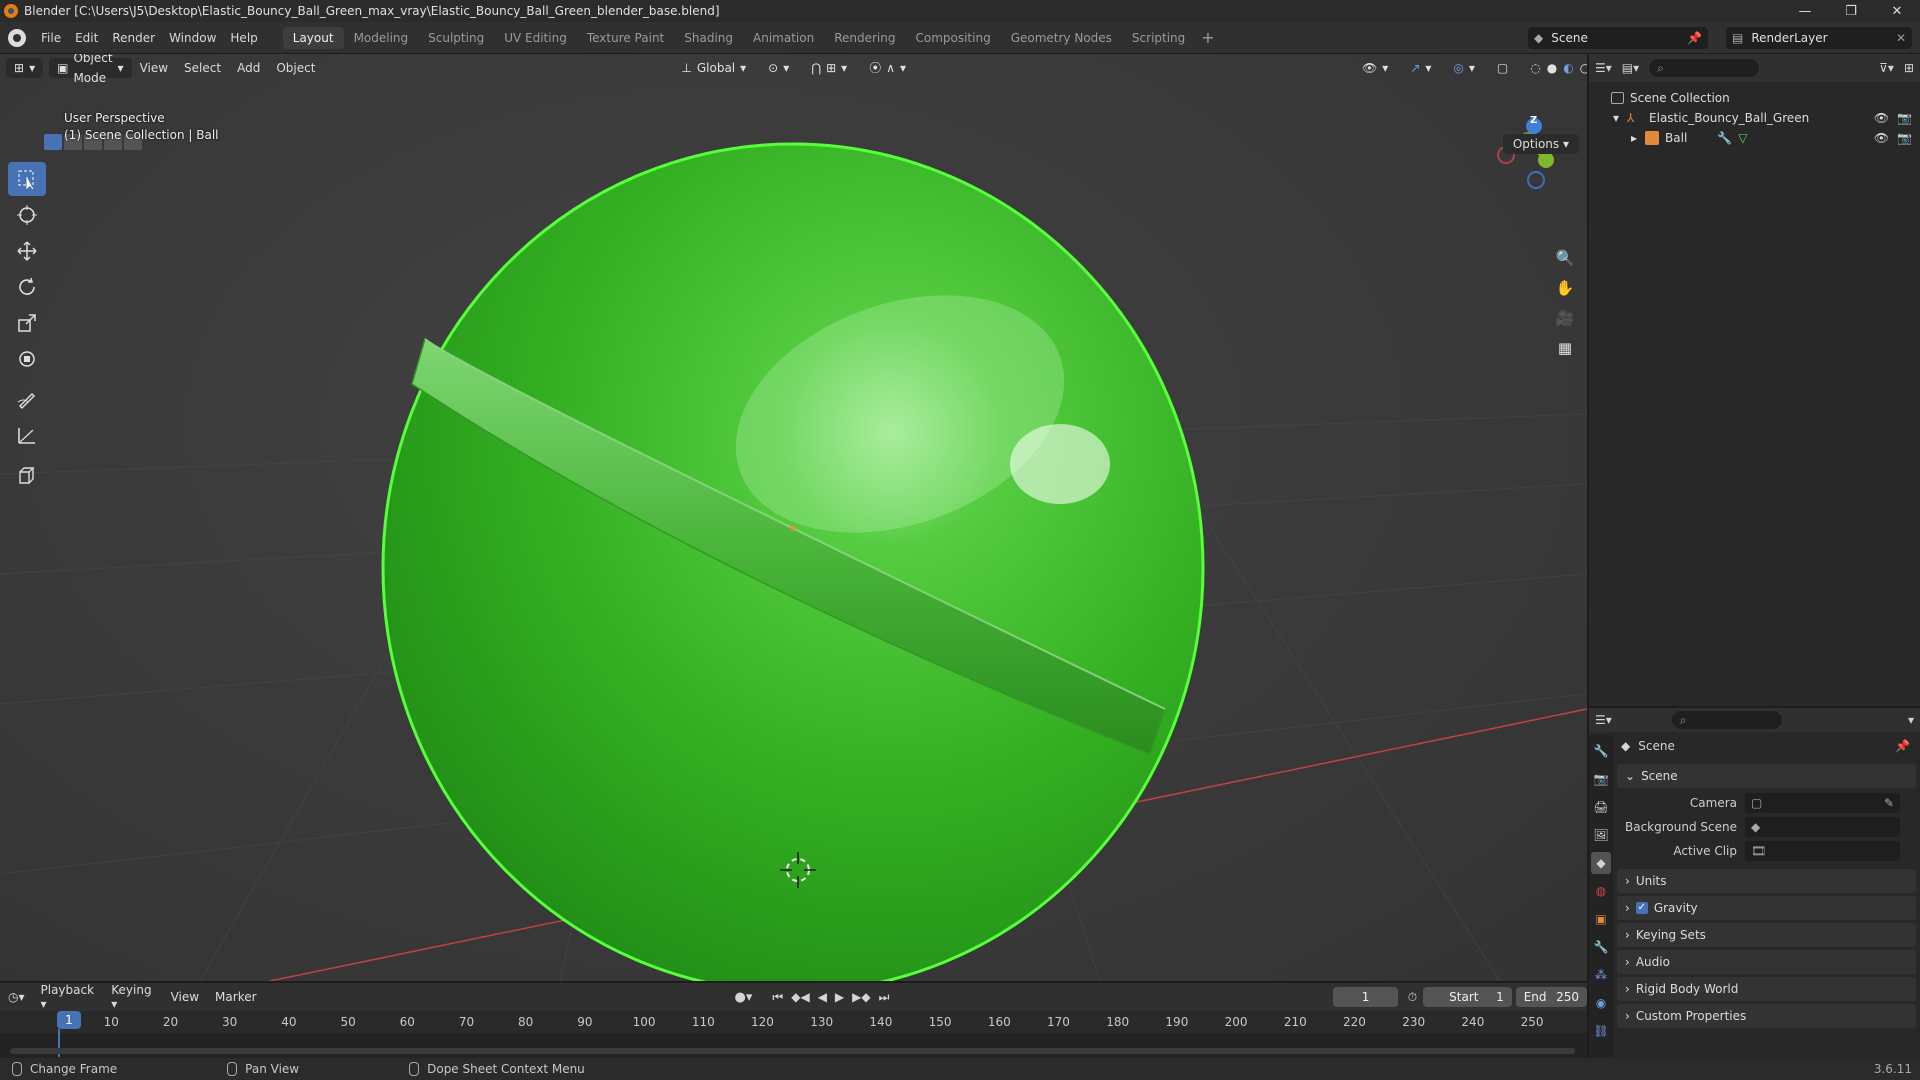 Image resolution: width=1920 pixels, height=1080 pixels. What do you see at coordinates (1568, 68) in the screenshot?
I see `material-preview-icon: ◐` at bounding box center [1568, 68].